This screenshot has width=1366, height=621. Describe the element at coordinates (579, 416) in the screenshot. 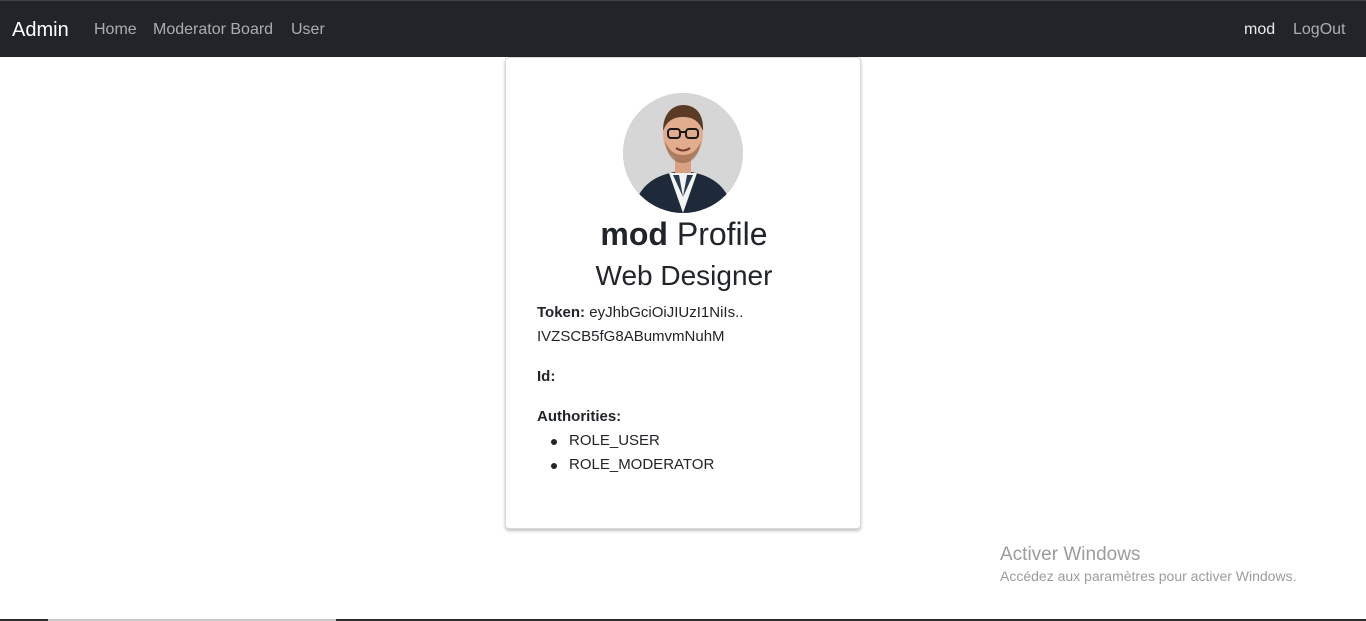

I see `authorities-label: Authorities:` at that location.